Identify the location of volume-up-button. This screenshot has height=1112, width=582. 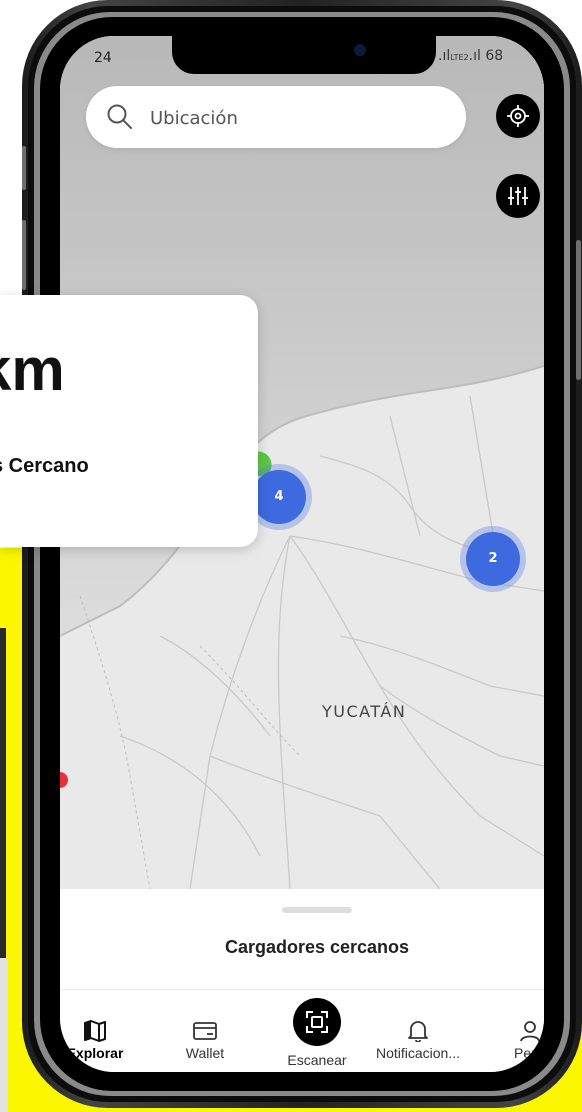
(24, 255).